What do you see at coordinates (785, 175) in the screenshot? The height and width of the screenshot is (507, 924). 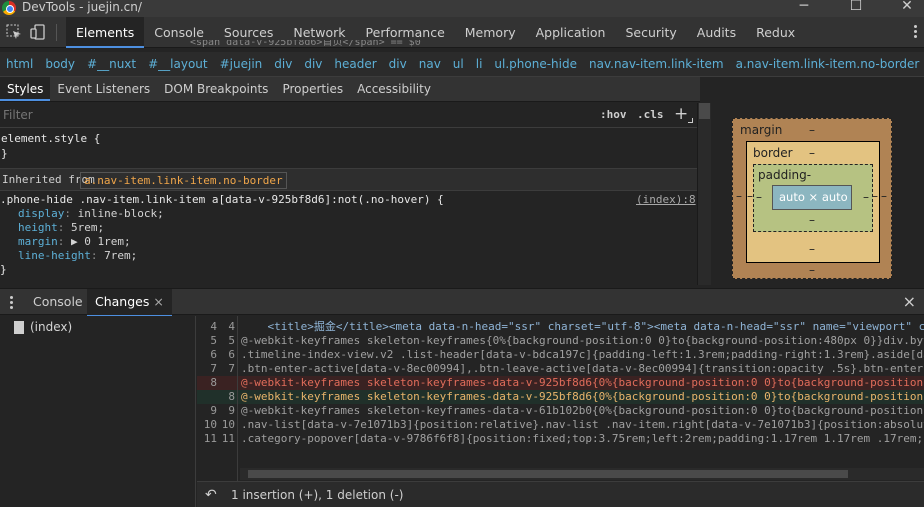 I see `padding-label: padding-` at bounding box center [785, 175].